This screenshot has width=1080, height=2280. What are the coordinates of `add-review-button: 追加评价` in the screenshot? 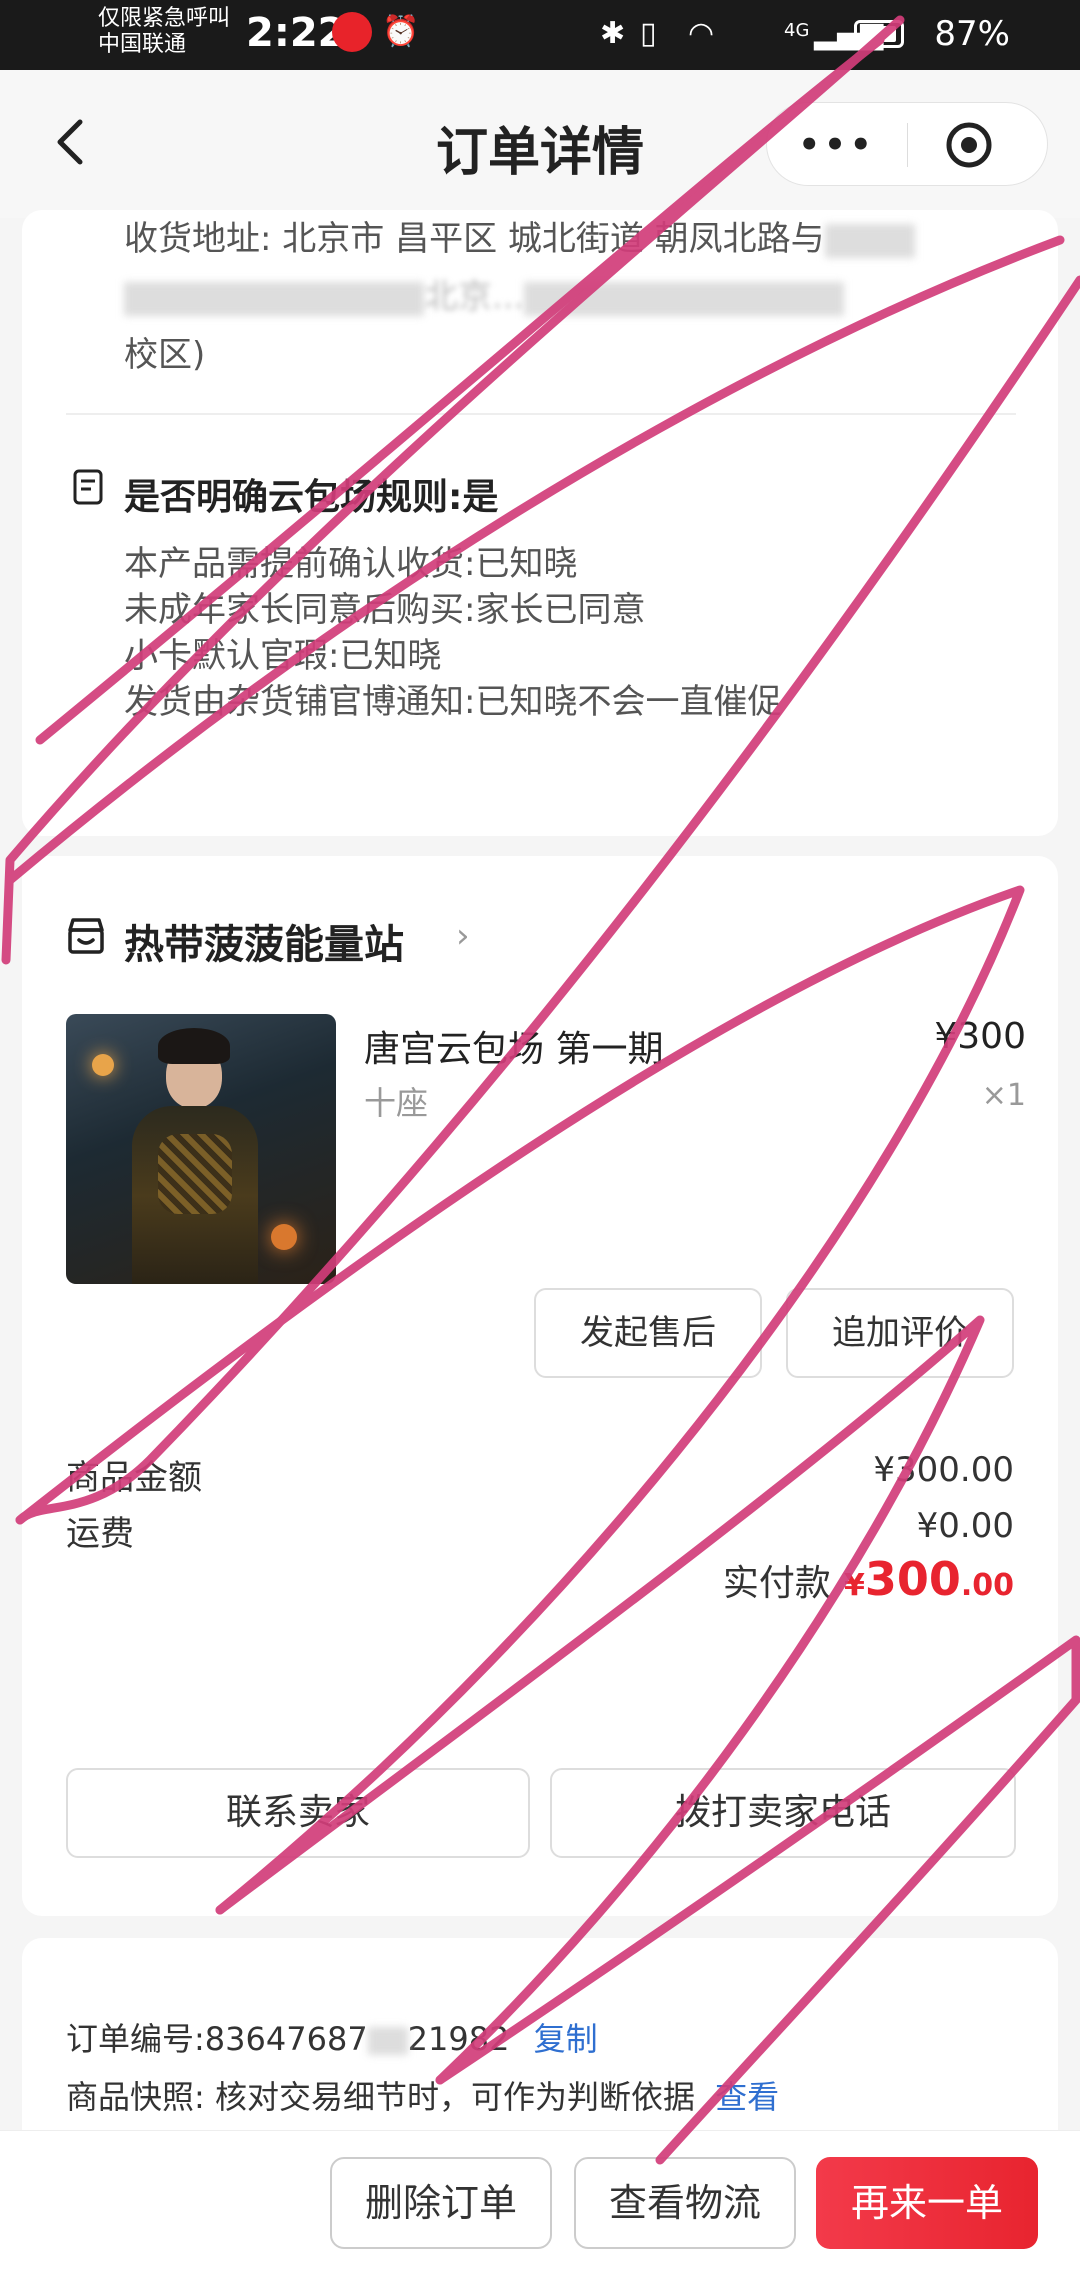 It's located at (900, 1333).